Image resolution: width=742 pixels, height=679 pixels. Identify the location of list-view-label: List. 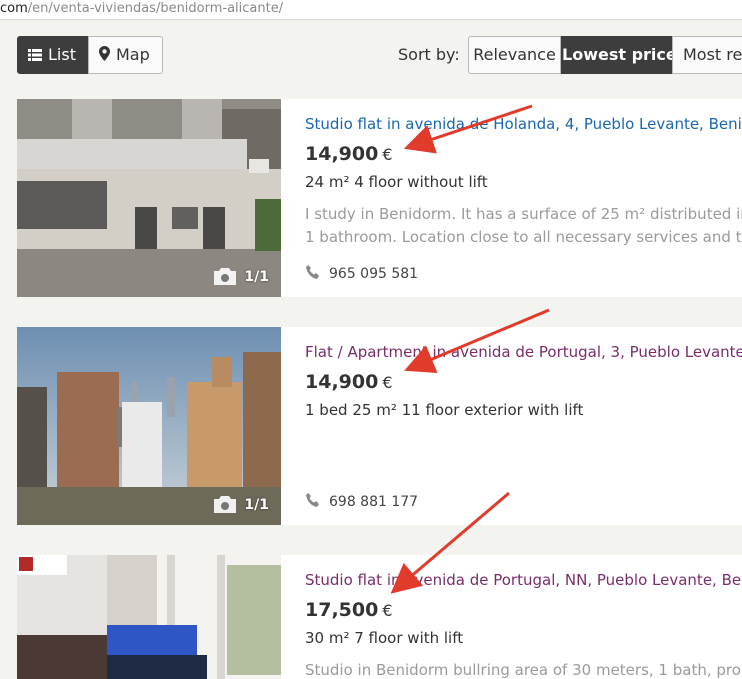
(62, 54).